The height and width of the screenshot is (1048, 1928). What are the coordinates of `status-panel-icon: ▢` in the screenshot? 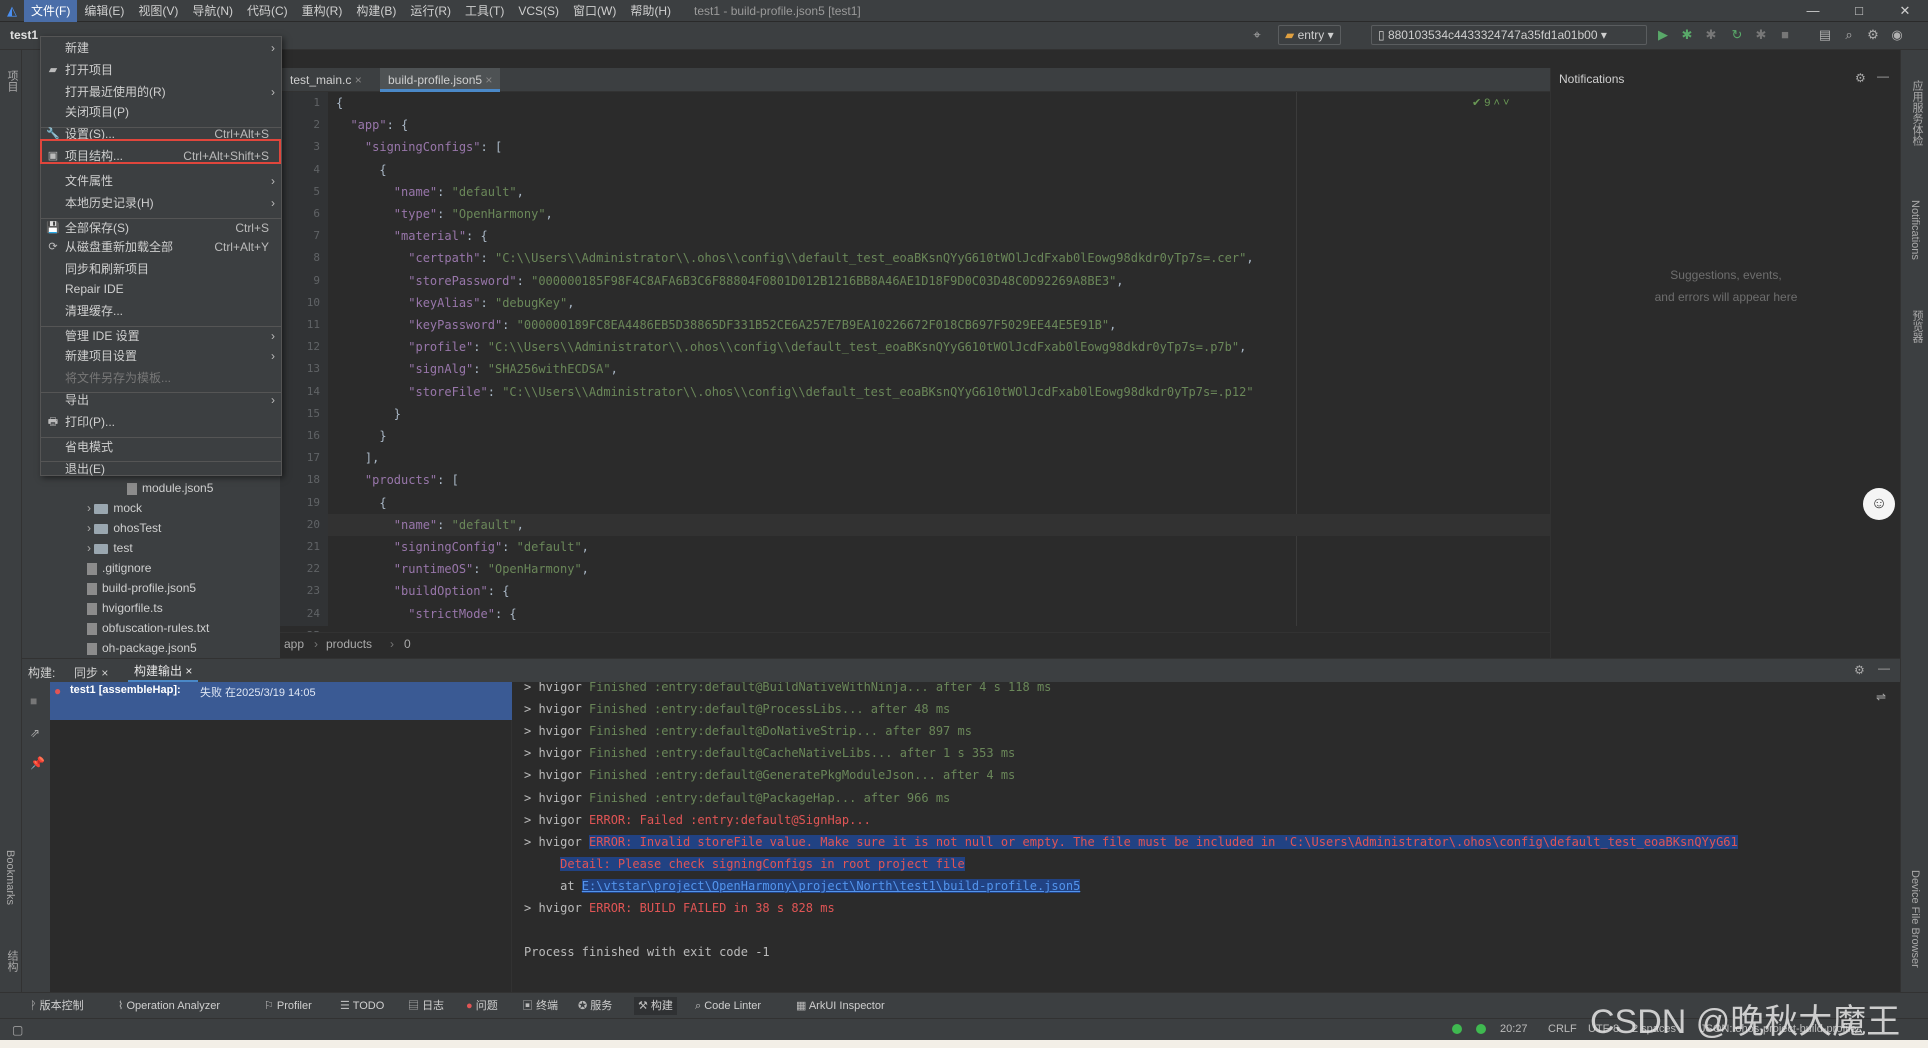 It's located at (17, 1030).